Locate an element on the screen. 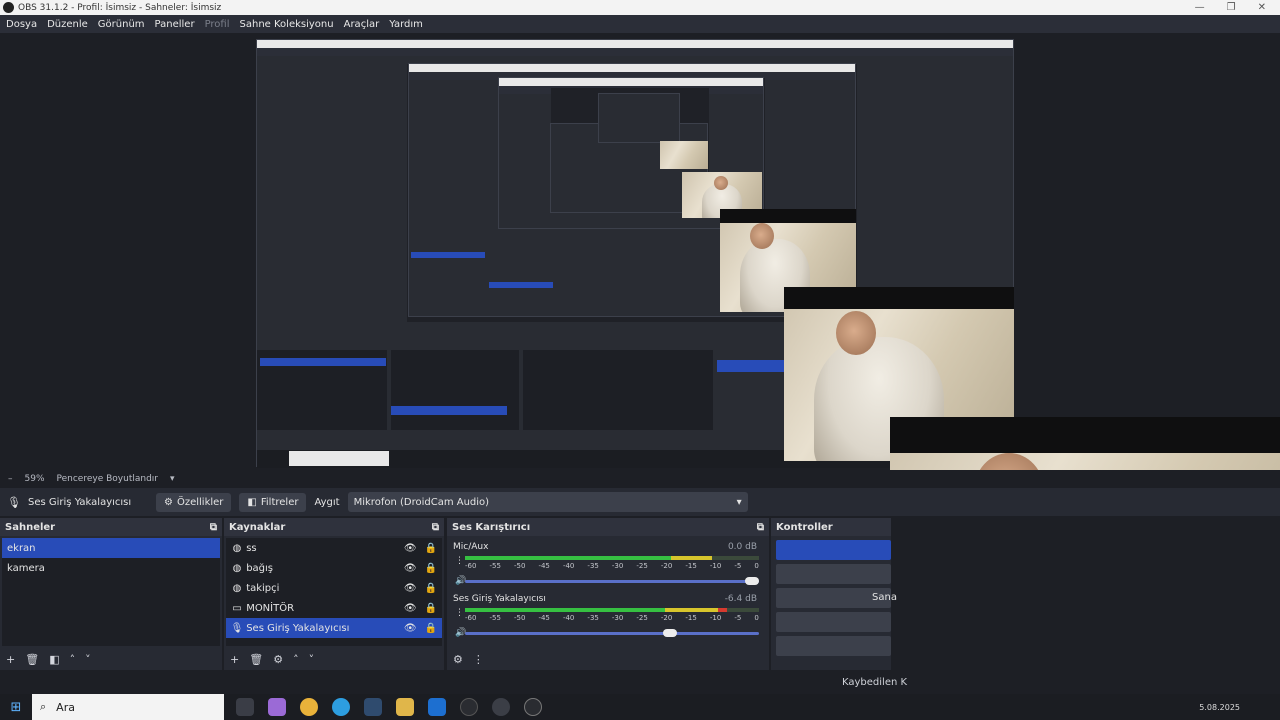 The width and height of the screenshot is (1280, 720). zoom-mode-label: Pencereye Boyutlandır is located at coordinates (107, 479).